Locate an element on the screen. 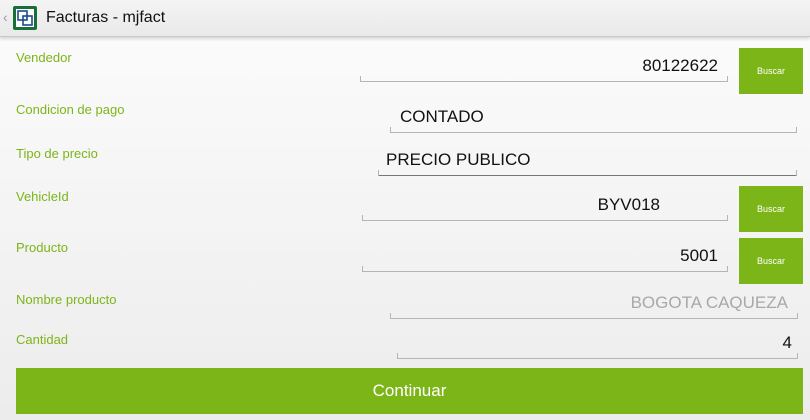 This screenshot has height=420, width=810. vendedor-label: Vendedor is located at coordinates (44, 57).